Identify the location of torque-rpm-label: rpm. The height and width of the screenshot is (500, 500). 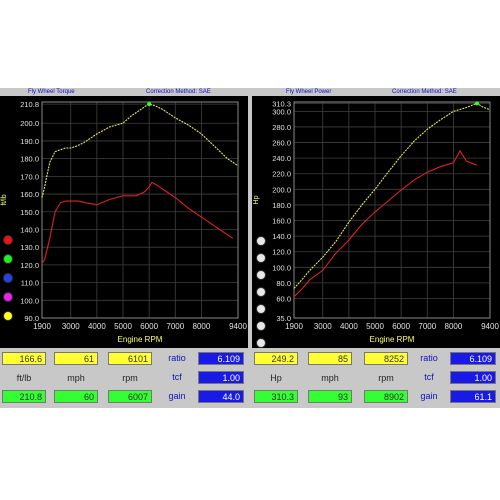
(130, 378).